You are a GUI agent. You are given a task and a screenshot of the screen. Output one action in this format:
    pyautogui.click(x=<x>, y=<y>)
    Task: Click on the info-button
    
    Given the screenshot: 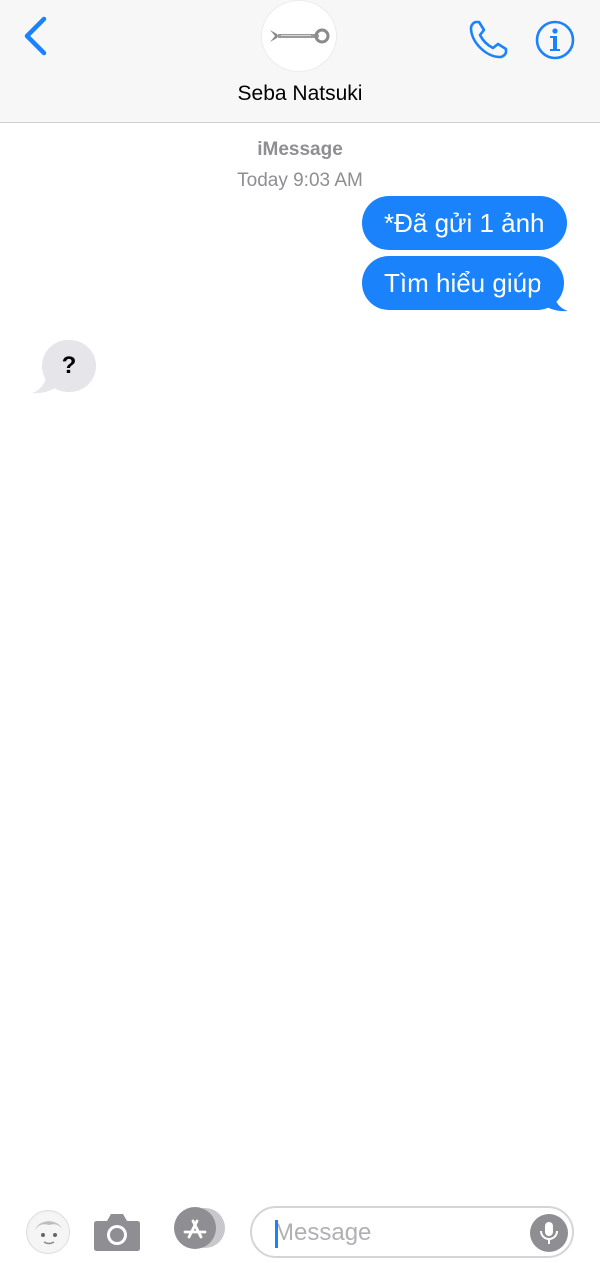 What is the action you would take?
    pyautogui.click(x=555, y=40)
    